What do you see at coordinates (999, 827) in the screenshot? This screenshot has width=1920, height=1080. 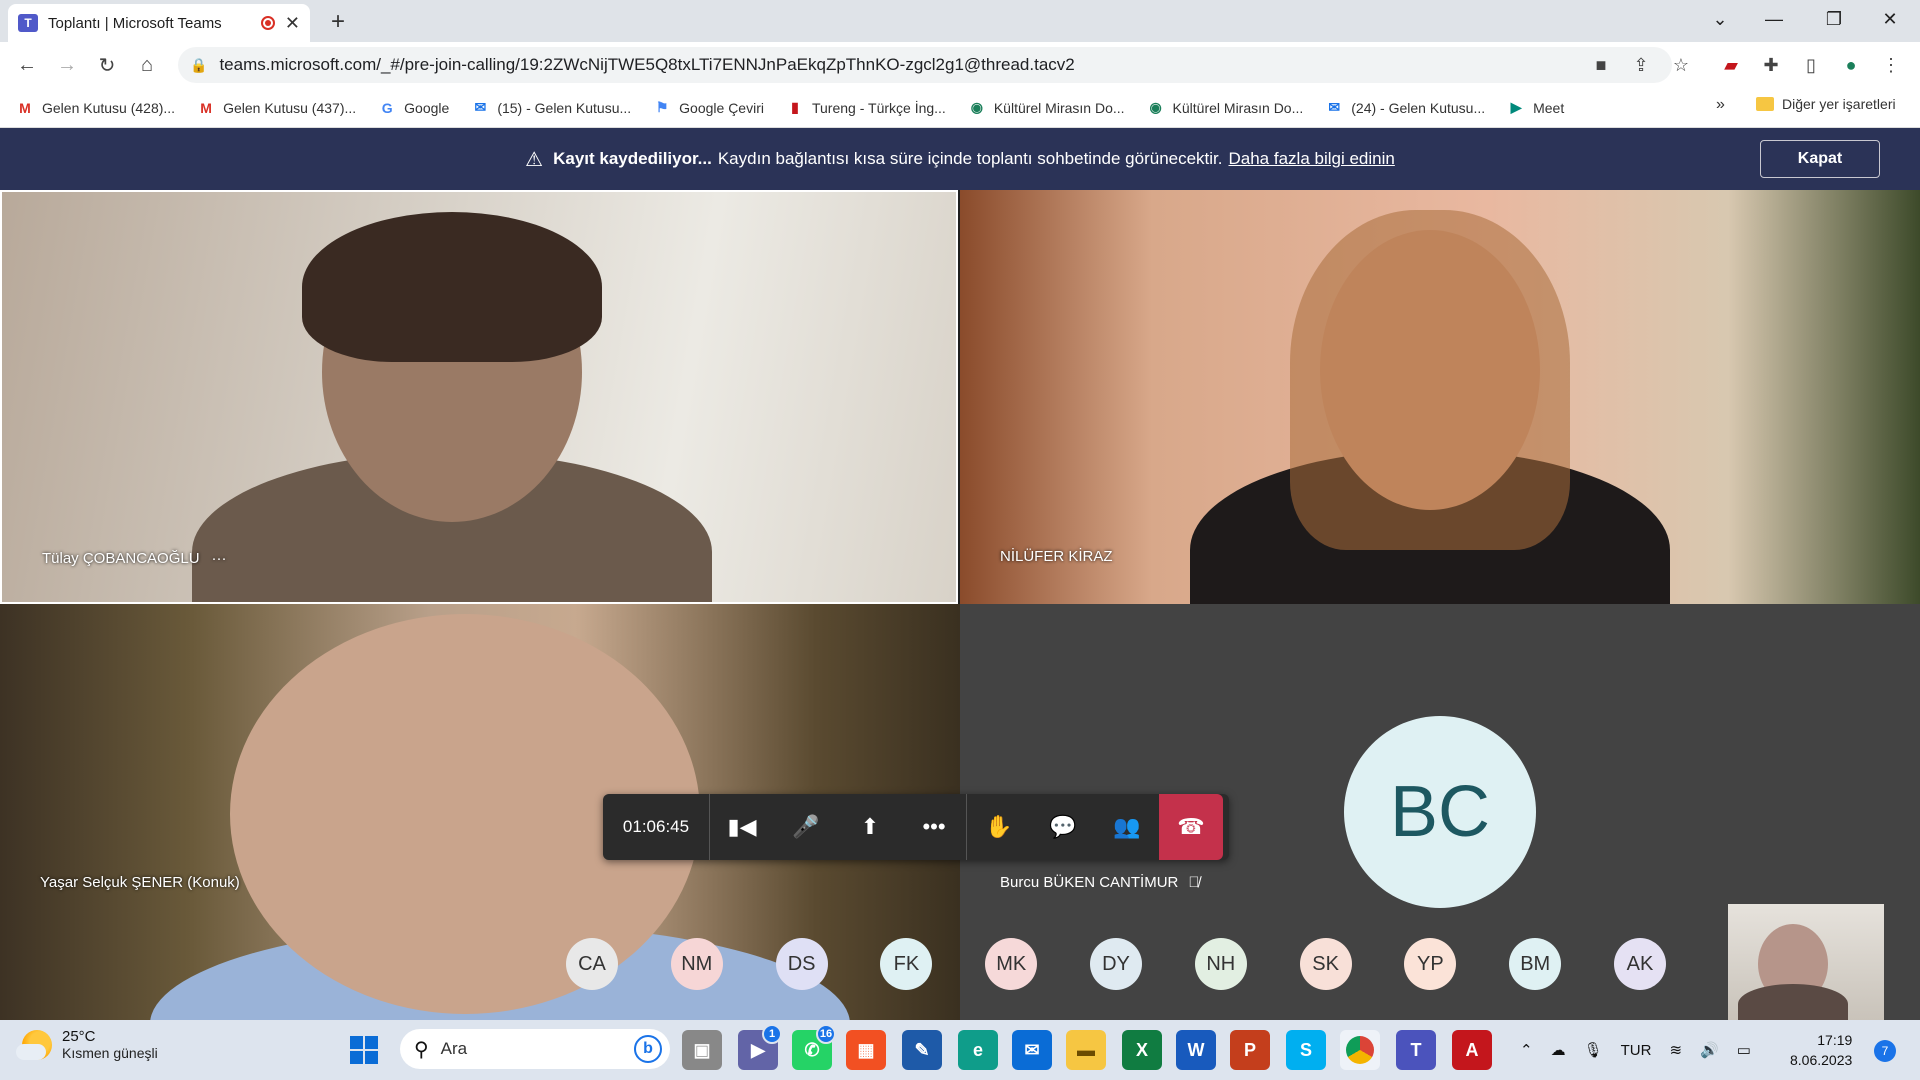 I see `raise-hand-button: ✋` at bounding box center [999, 827].